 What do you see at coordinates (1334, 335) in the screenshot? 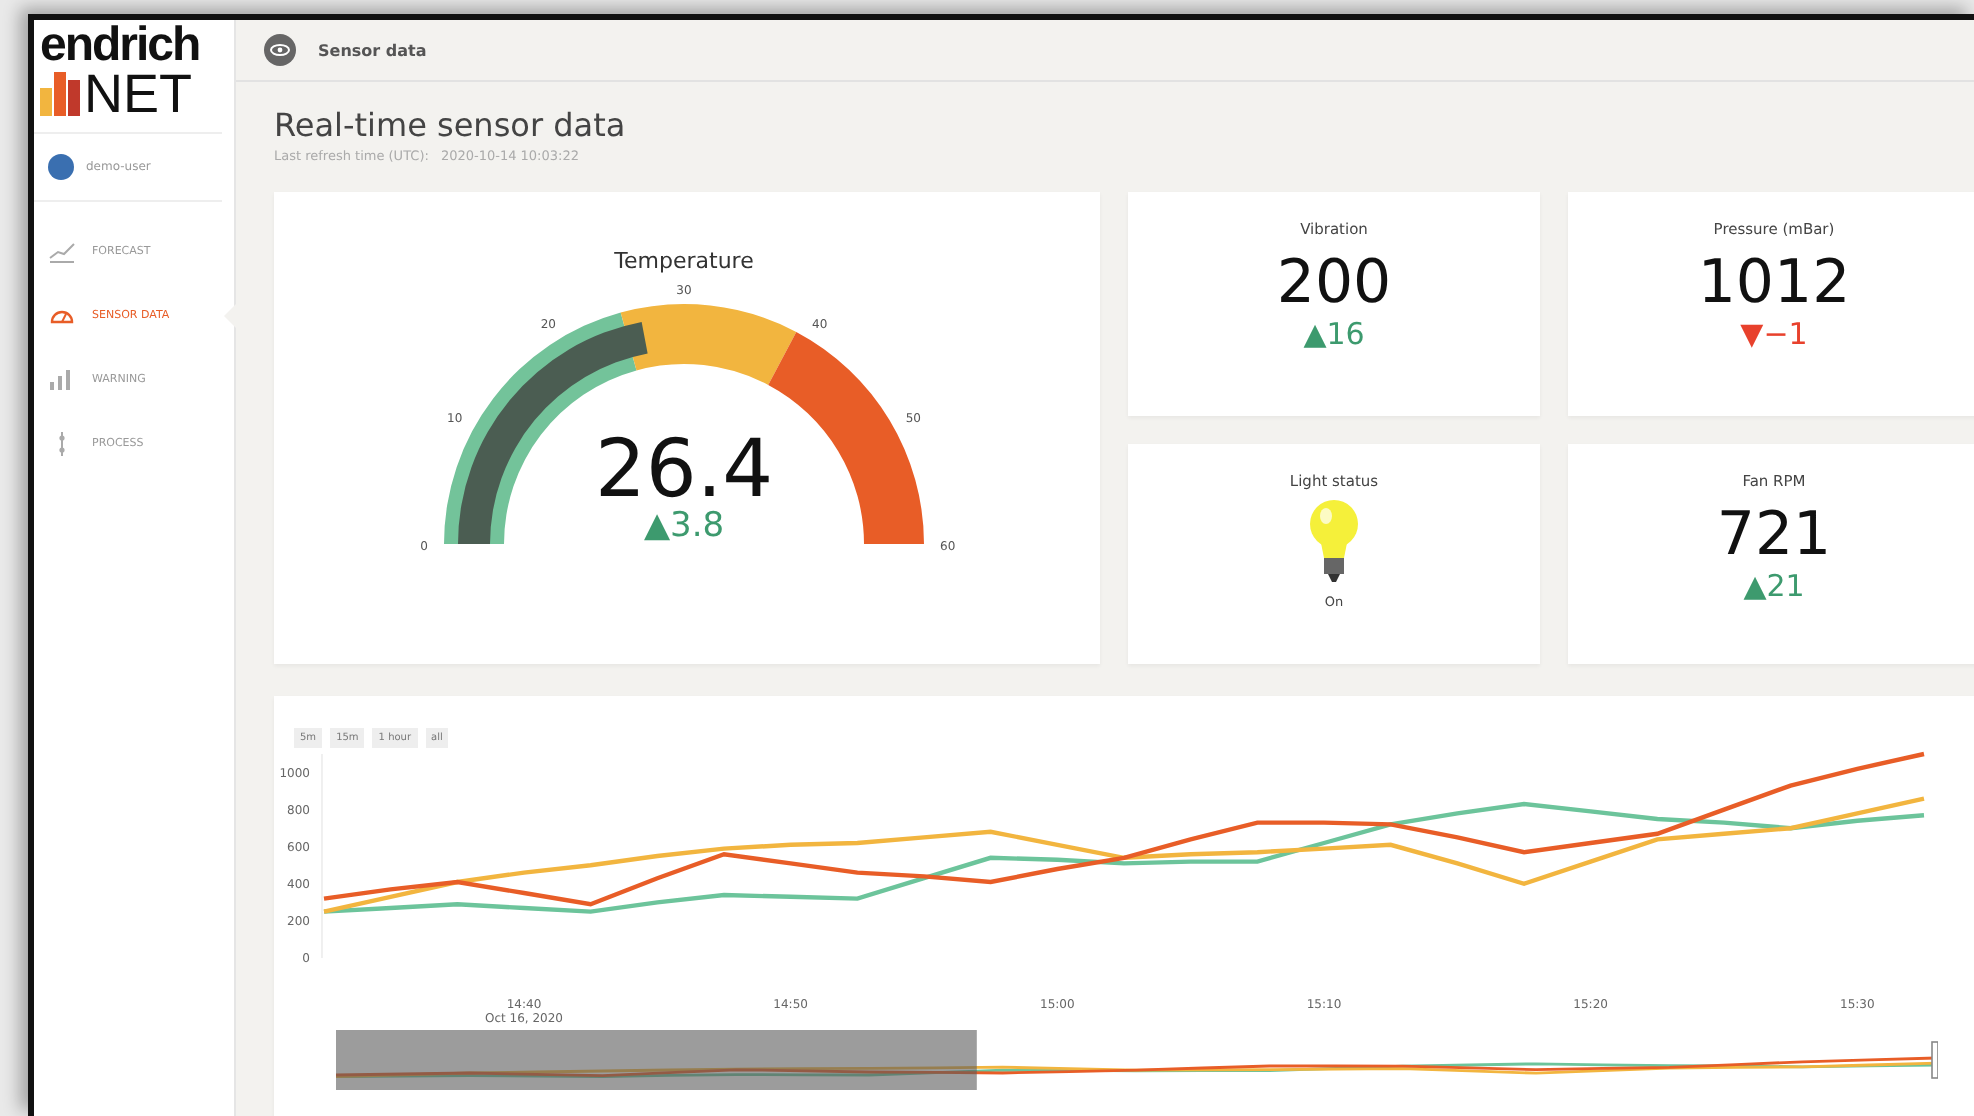
I see `card-delta: ▲16` at bounding box center [1334, 335].